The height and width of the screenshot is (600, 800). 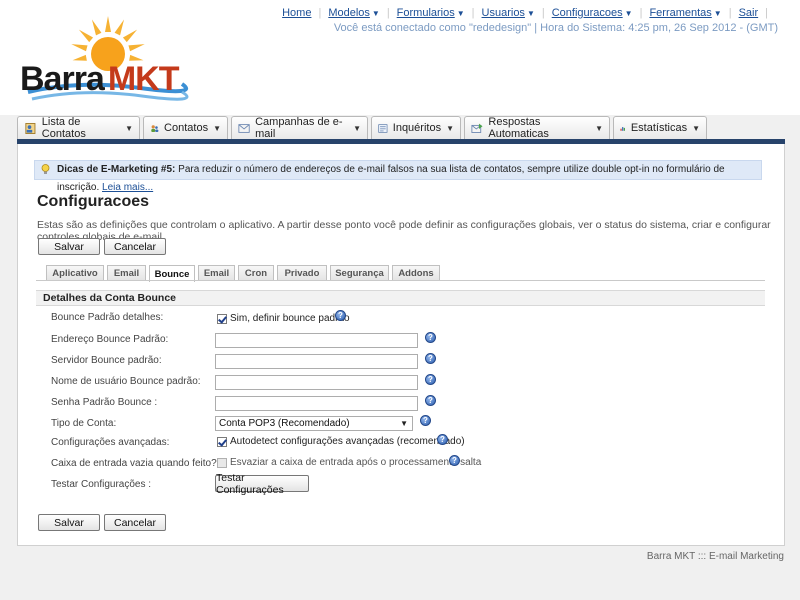 I want to click on tab-seguranca: Segurança, so click(x=359, y=273).